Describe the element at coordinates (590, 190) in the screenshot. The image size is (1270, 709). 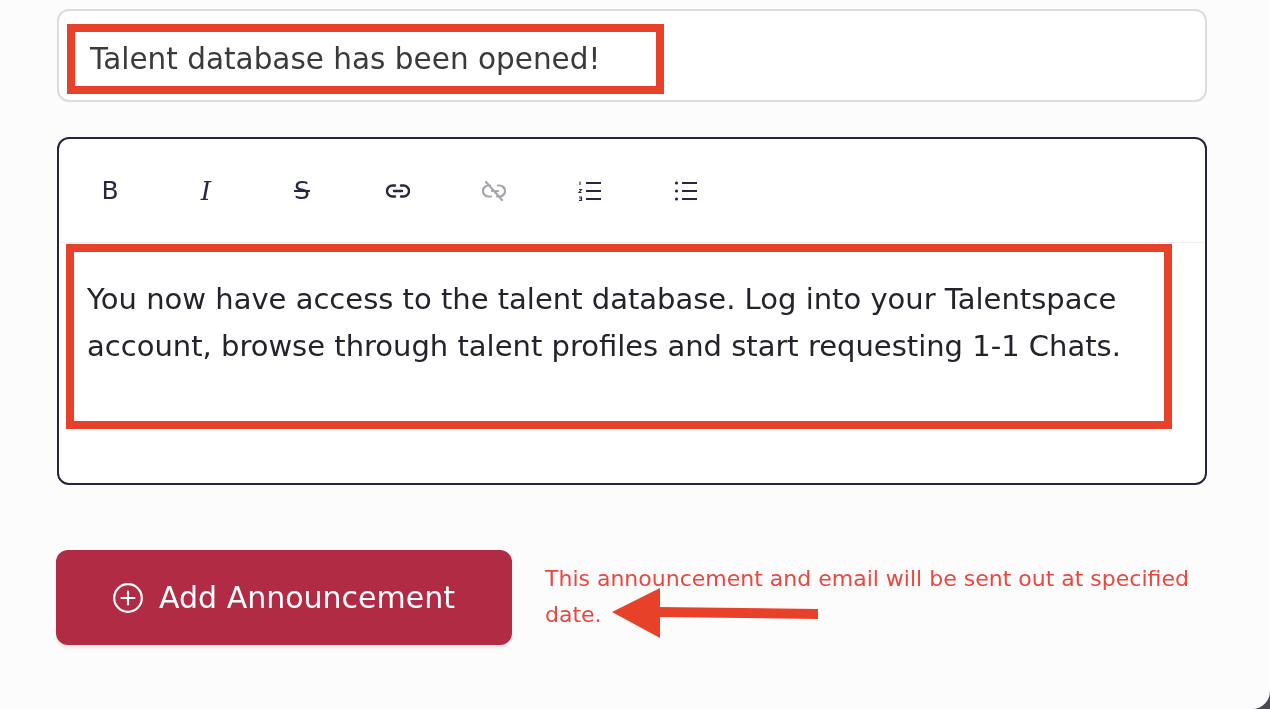
I see `numbered-list-icon` at that location.